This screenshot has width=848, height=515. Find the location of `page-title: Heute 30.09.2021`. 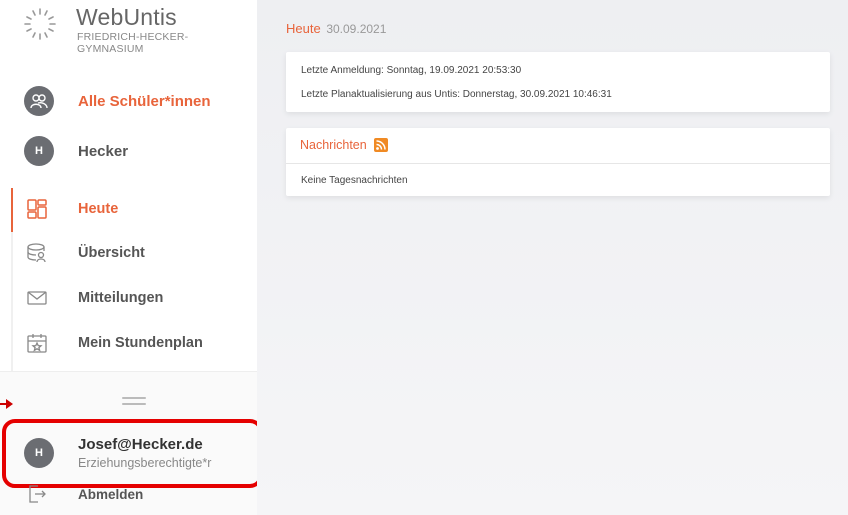

page-title: Heute 30.09.2021 is located at coordinates (336, 28).